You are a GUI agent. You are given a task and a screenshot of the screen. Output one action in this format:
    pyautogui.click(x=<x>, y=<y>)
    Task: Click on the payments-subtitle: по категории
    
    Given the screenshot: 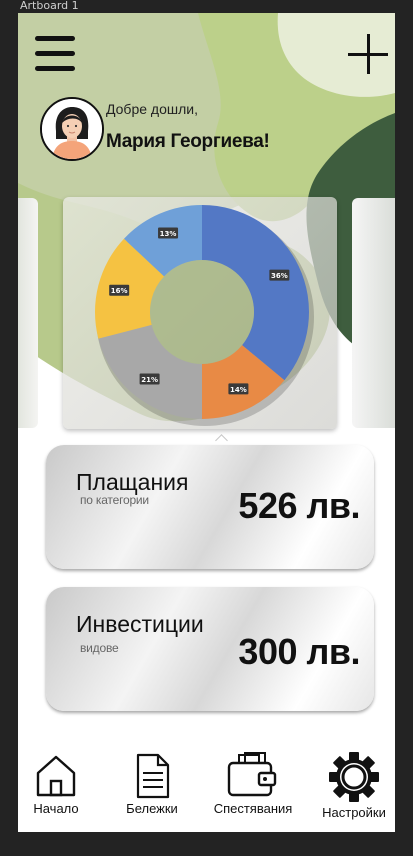 What is the action you would take?
    pyautogui.click(x=114, y=500)
    